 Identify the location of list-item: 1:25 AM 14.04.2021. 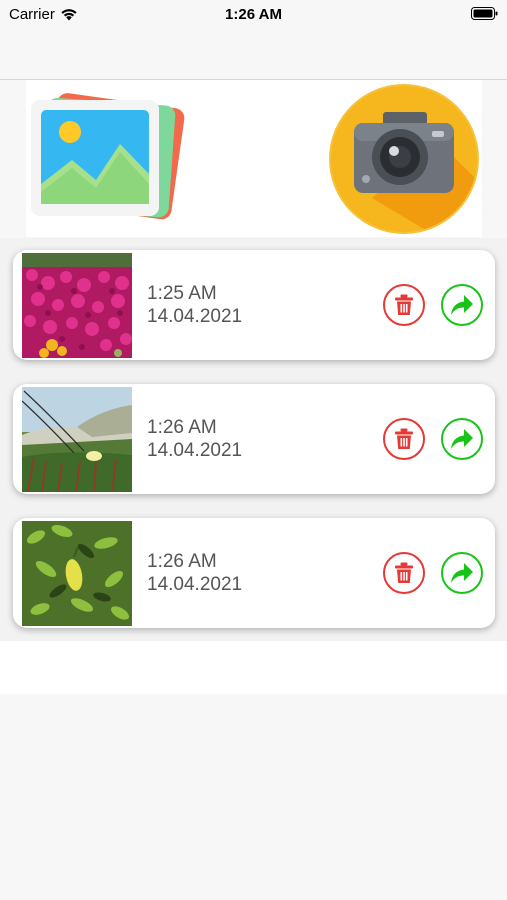
(254, 305).